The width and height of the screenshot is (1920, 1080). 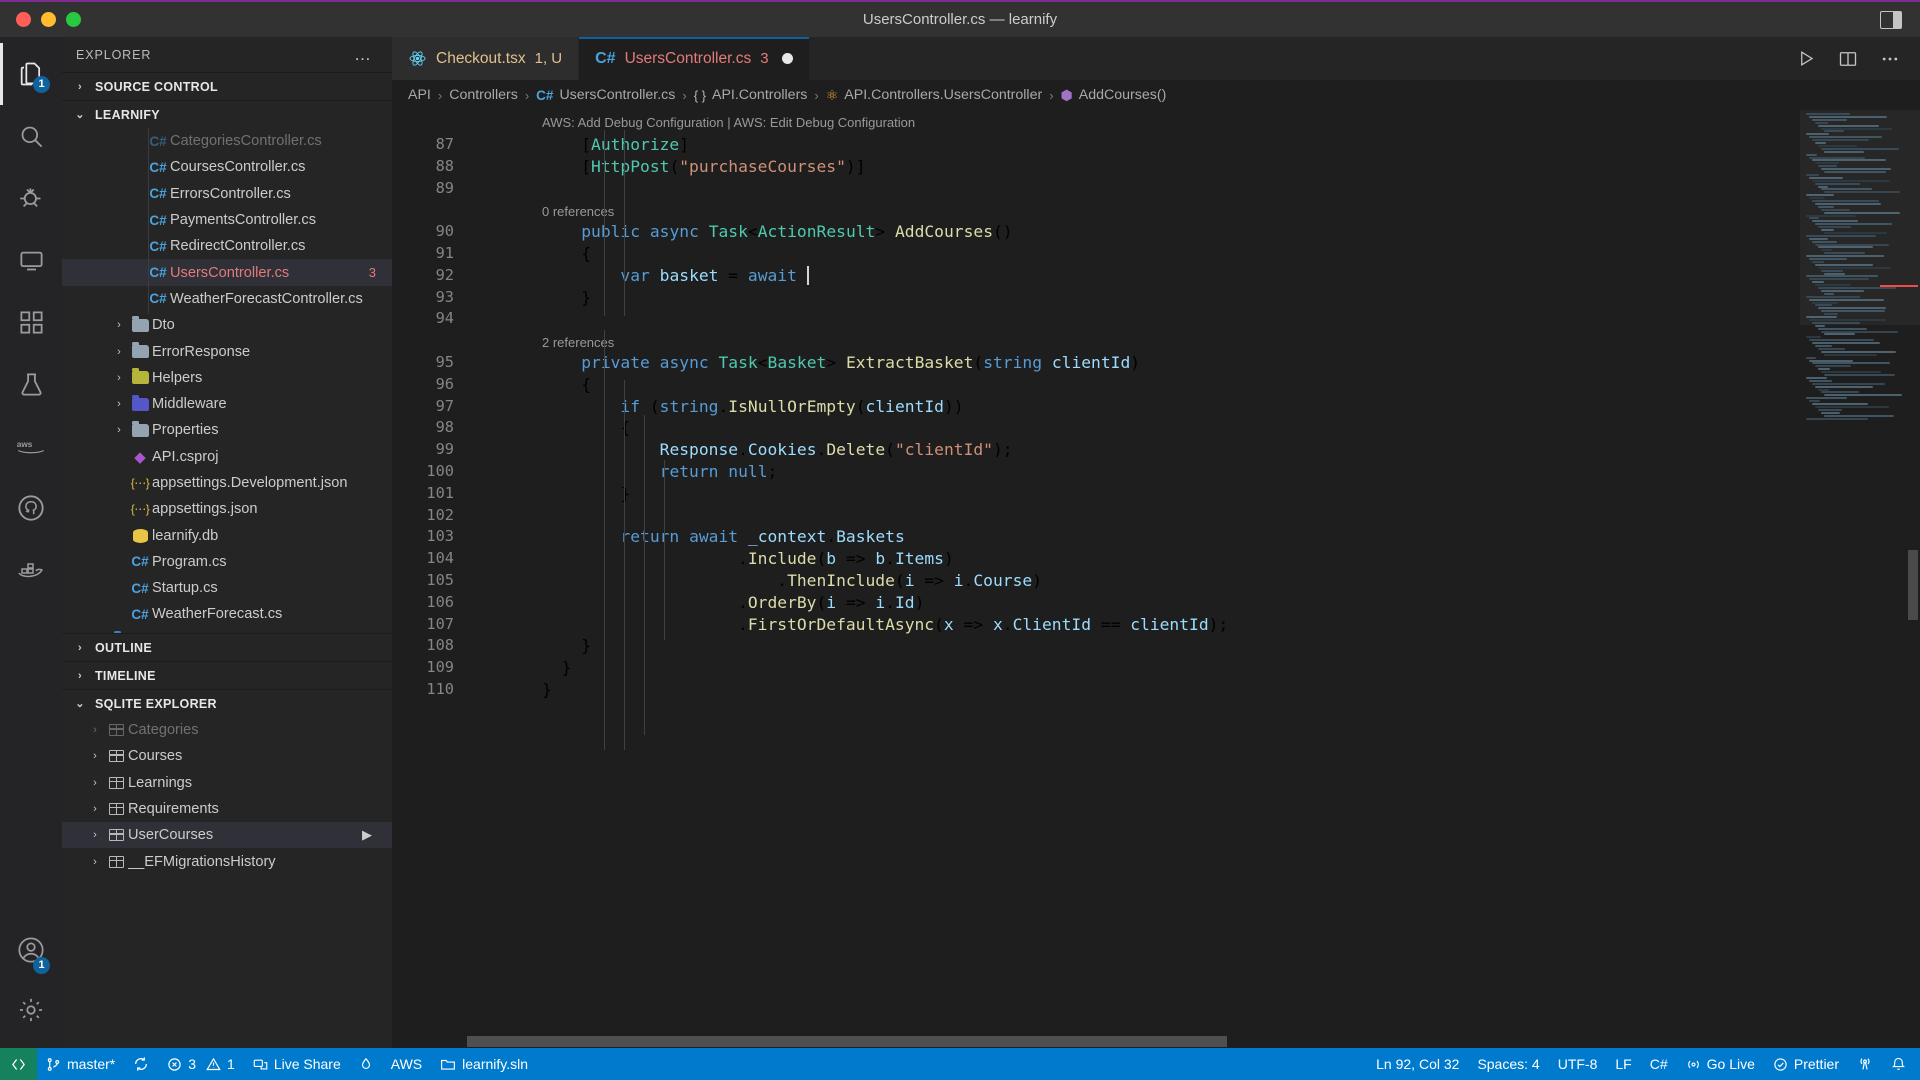 What do you see at coordinates (483, 95) in the screenshot?
I see `breadcrumb-item-controllers: Controllers` at bounding box center [483, 95].